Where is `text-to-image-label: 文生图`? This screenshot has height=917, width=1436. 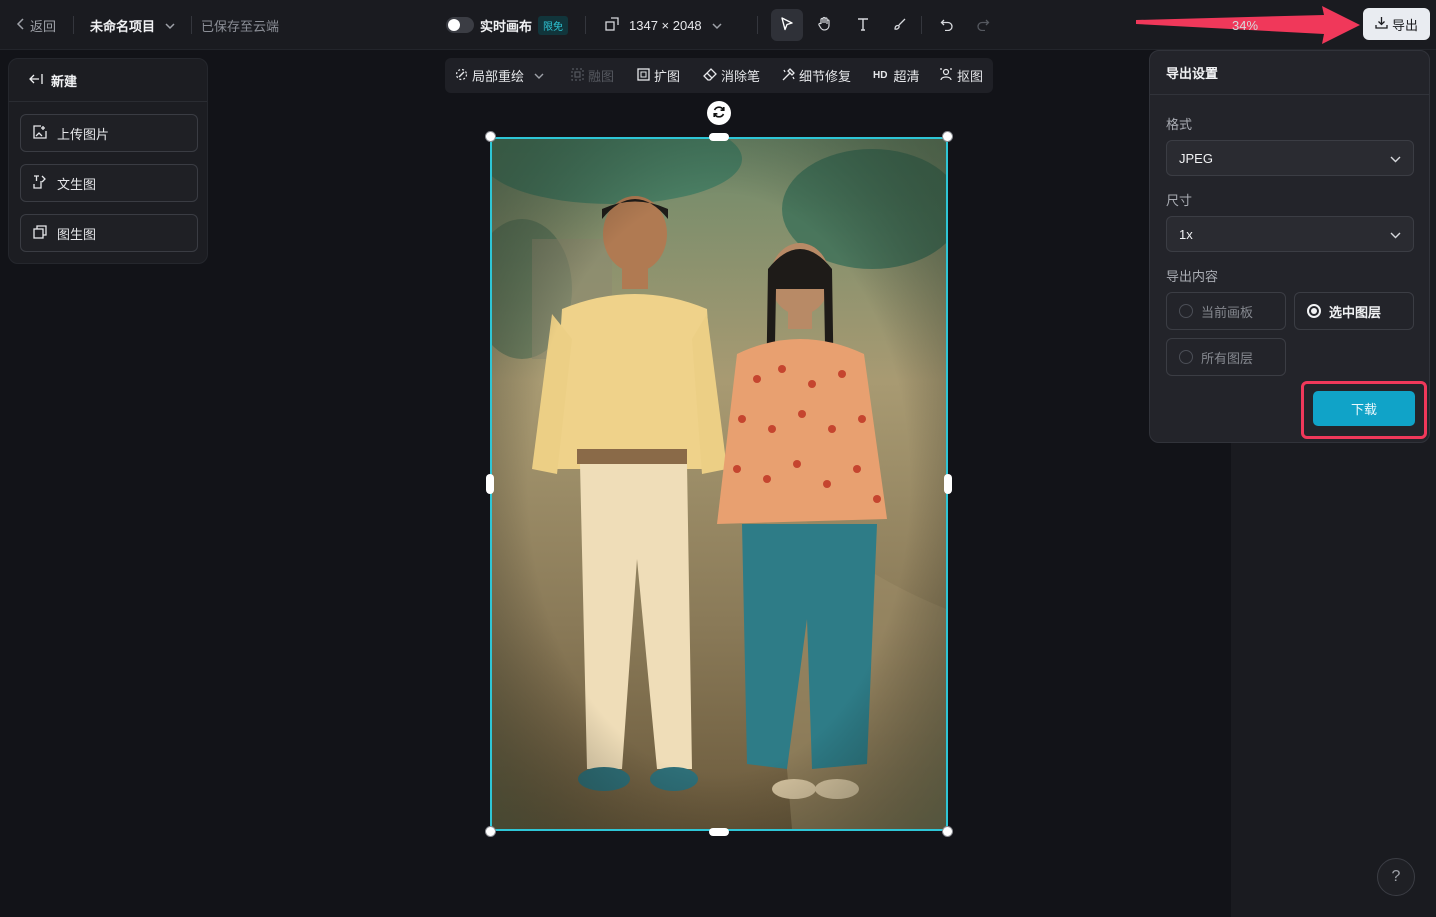 text-to-image-label: 文生图 is located at coordinates (77, 184).